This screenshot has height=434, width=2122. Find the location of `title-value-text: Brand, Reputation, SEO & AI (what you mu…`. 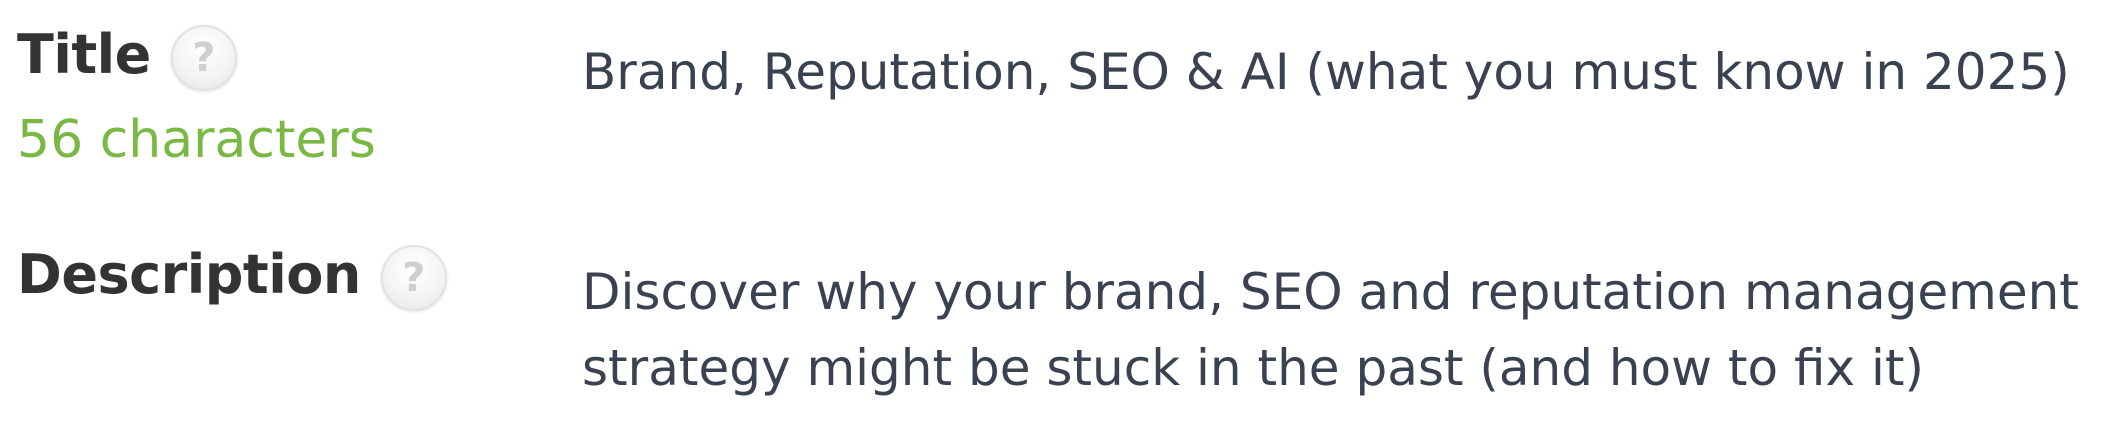

title-value-text: Brand, Reputation, SEO & AI (what you mu… is located at coordinates (1326, 72).